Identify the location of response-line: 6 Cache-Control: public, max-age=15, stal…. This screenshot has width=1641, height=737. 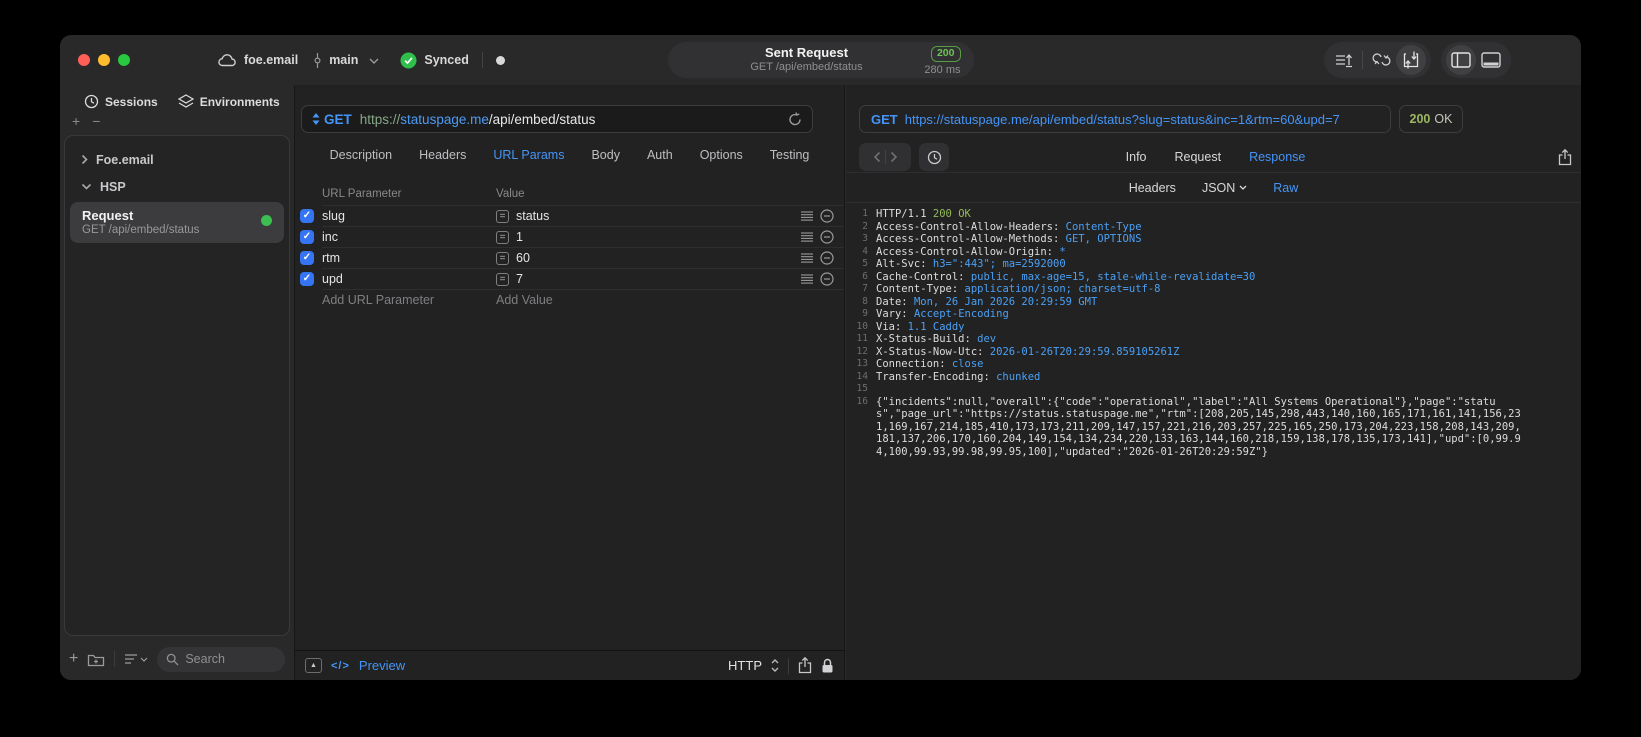
(1059, 276).